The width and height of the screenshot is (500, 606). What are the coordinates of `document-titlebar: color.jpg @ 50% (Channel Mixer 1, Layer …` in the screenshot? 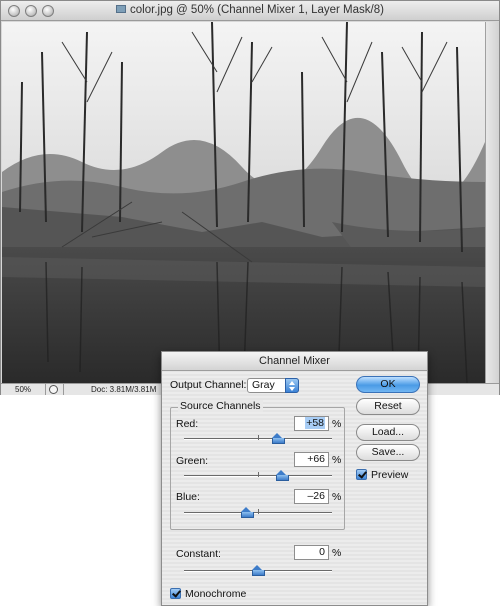 It's located at (250, 11).